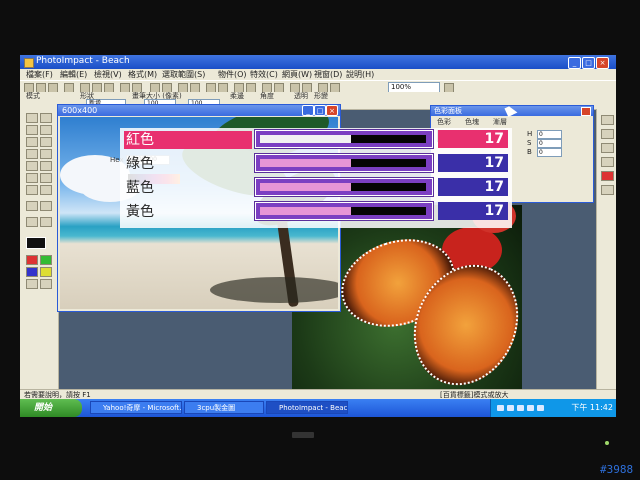  Describe the element at coordinates (32, 166) in the screenshot. I see `clone-tool-icon` at that location.